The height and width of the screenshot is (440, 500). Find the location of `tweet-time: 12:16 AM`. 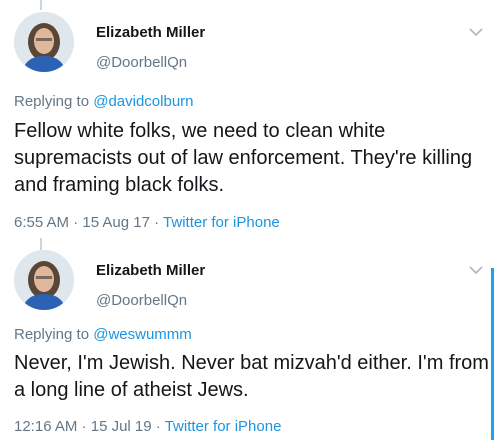

tweet-time: 12:16 AM is located at coordinates (45, 426).